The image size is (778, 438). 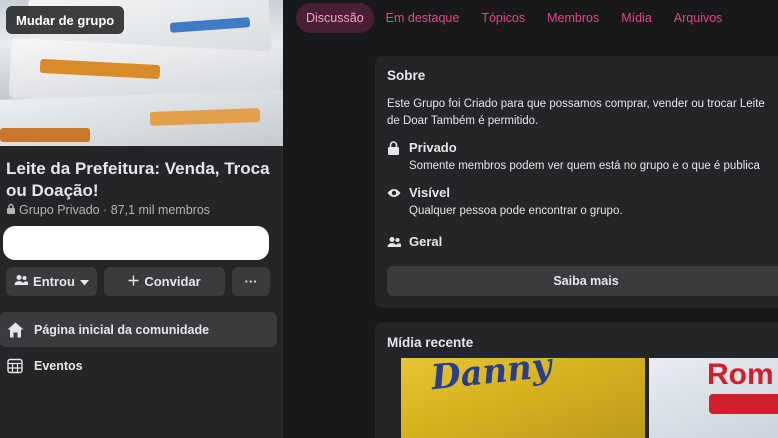 I want to click on nav-community-home: Página inicial da comunidade, so click(x=138, y=329).